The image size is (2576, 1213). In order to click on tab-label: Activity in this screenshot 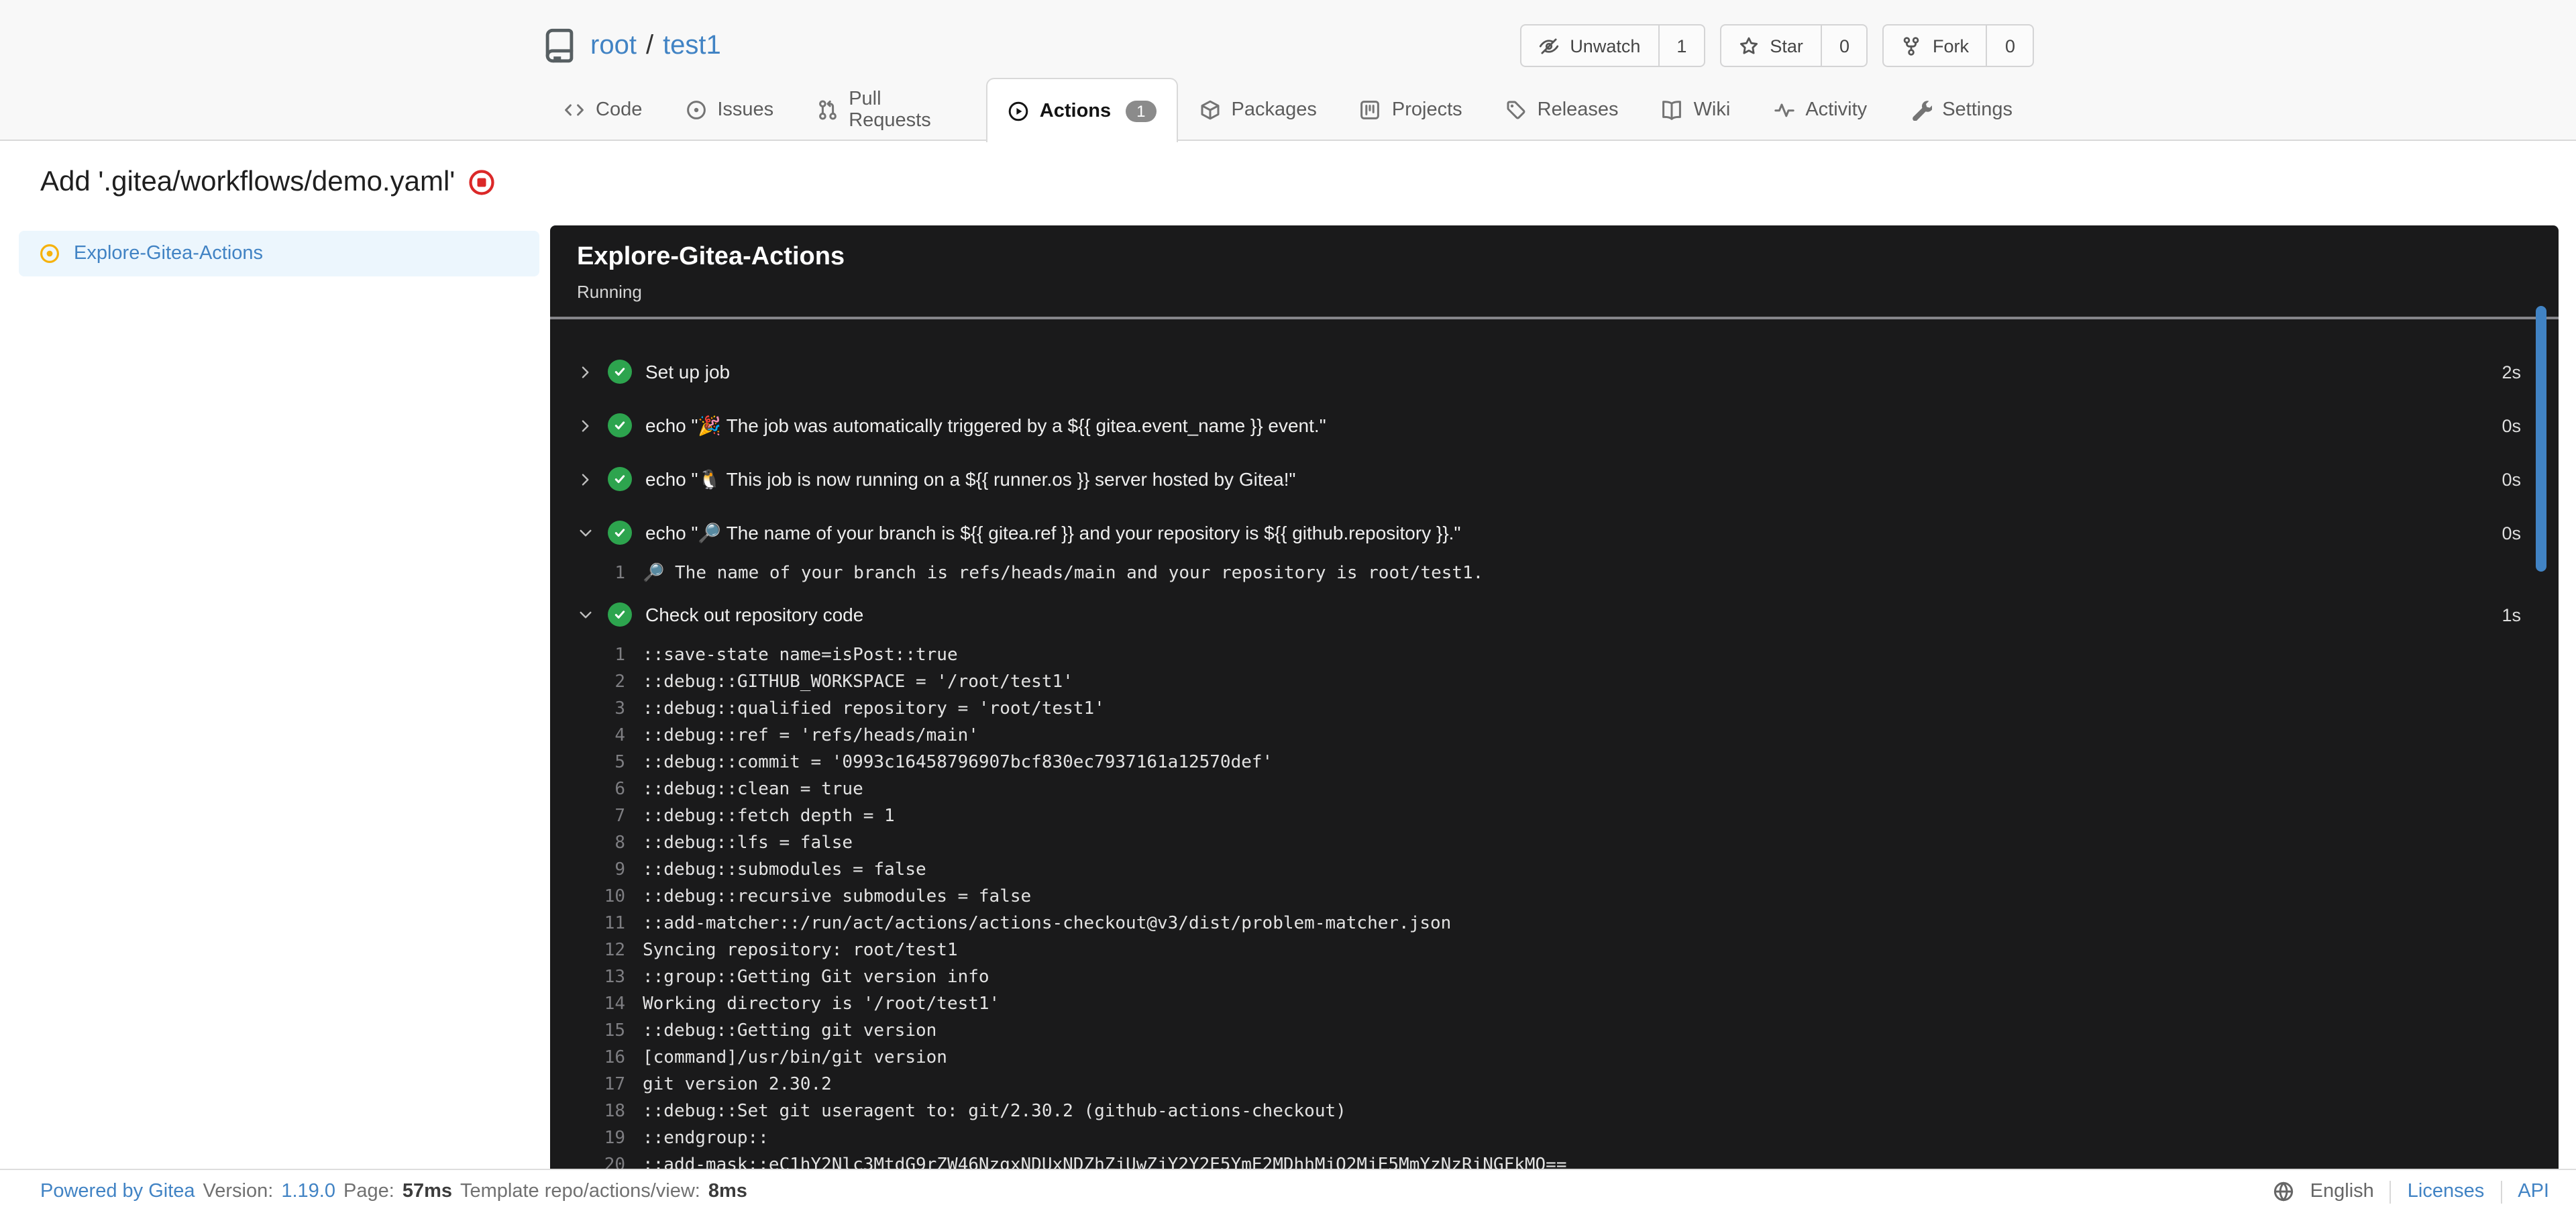, I will do `click(1836, 110)`.